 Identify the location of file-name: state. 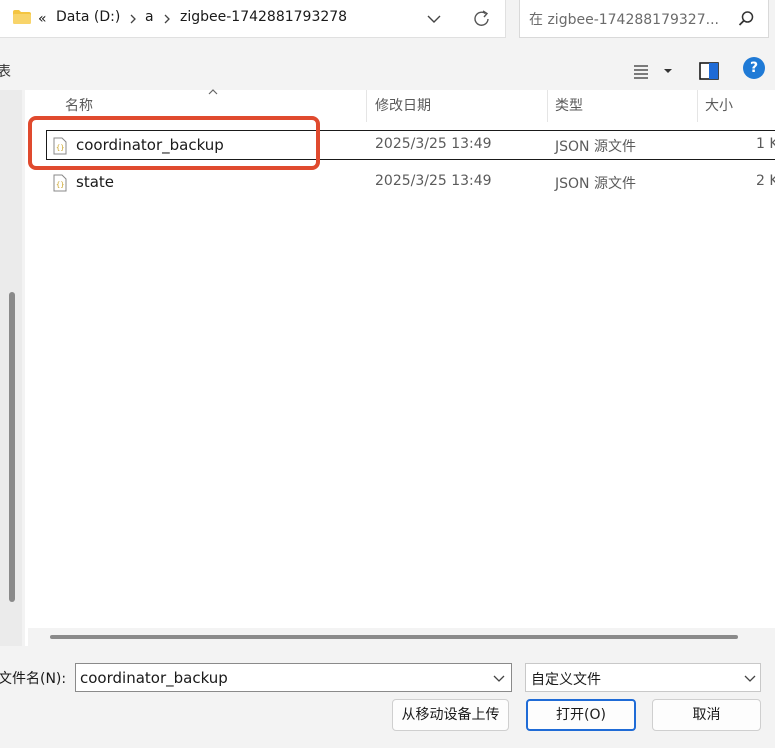
(95, 182).